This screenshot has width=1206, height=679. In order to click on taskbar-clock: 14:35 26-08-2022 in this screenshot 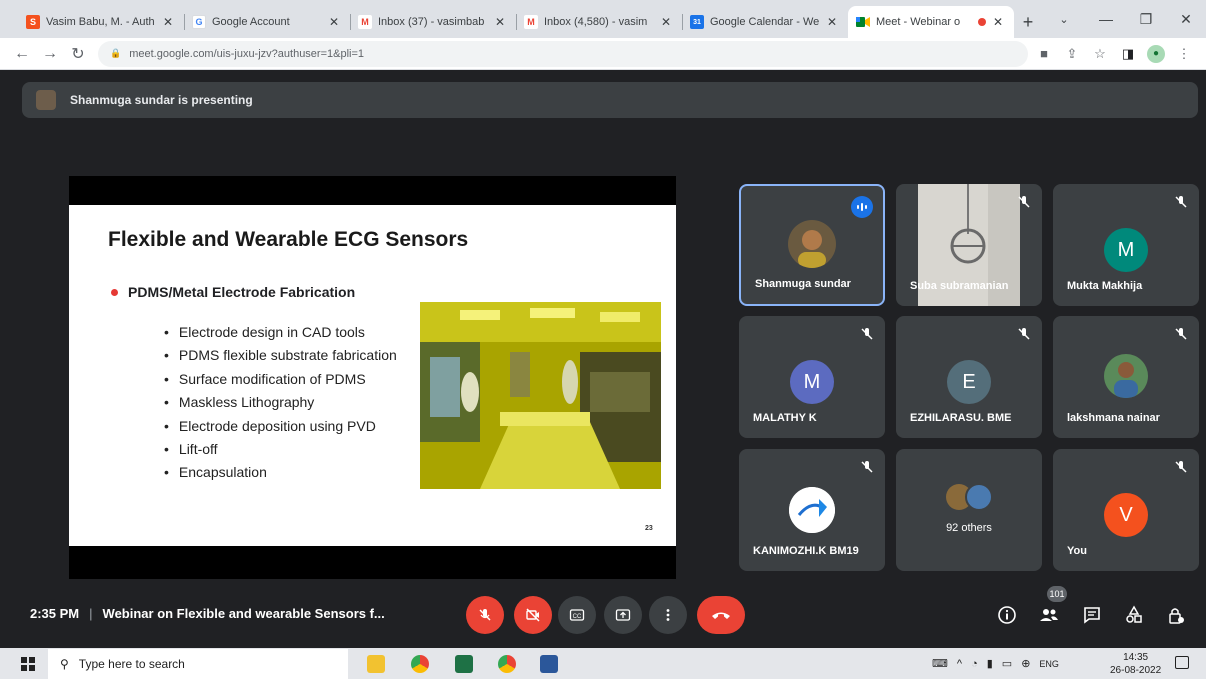, I will do `click(1135, 664)`.